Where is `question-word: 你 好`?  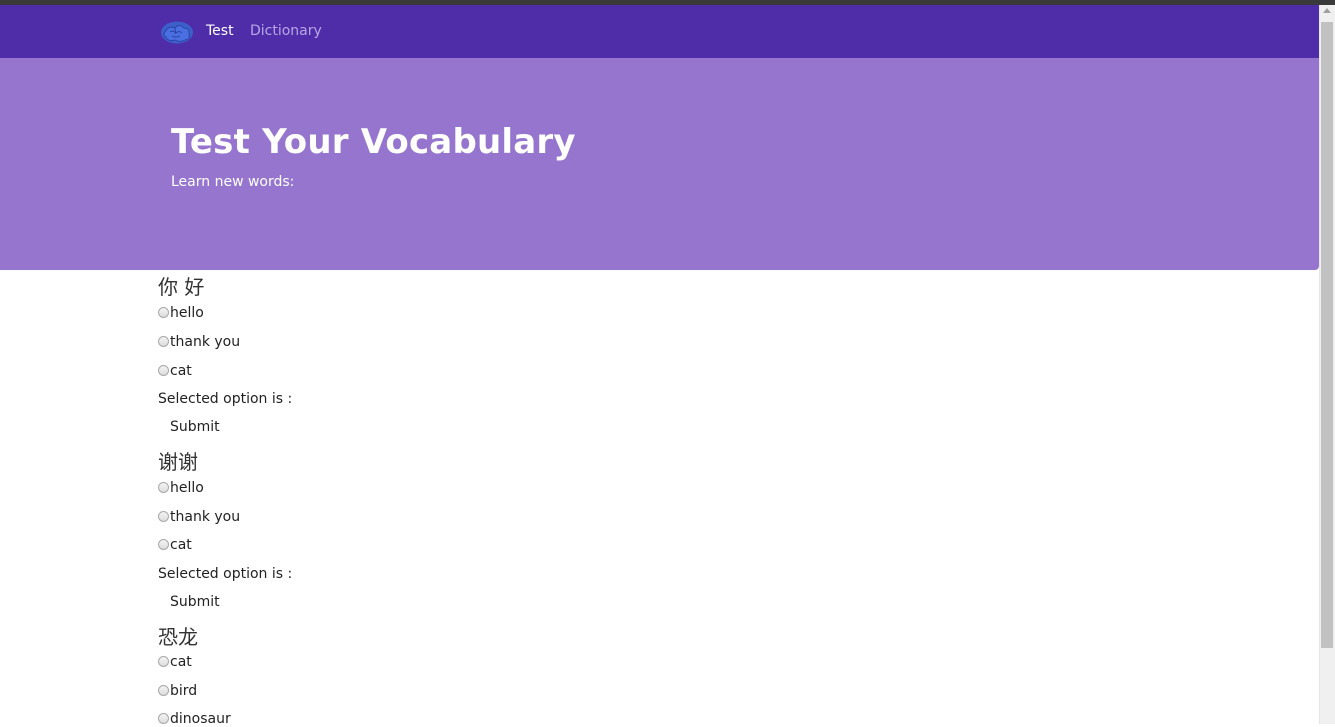
question-word: 你 好 is located at coordinates (181, 287).